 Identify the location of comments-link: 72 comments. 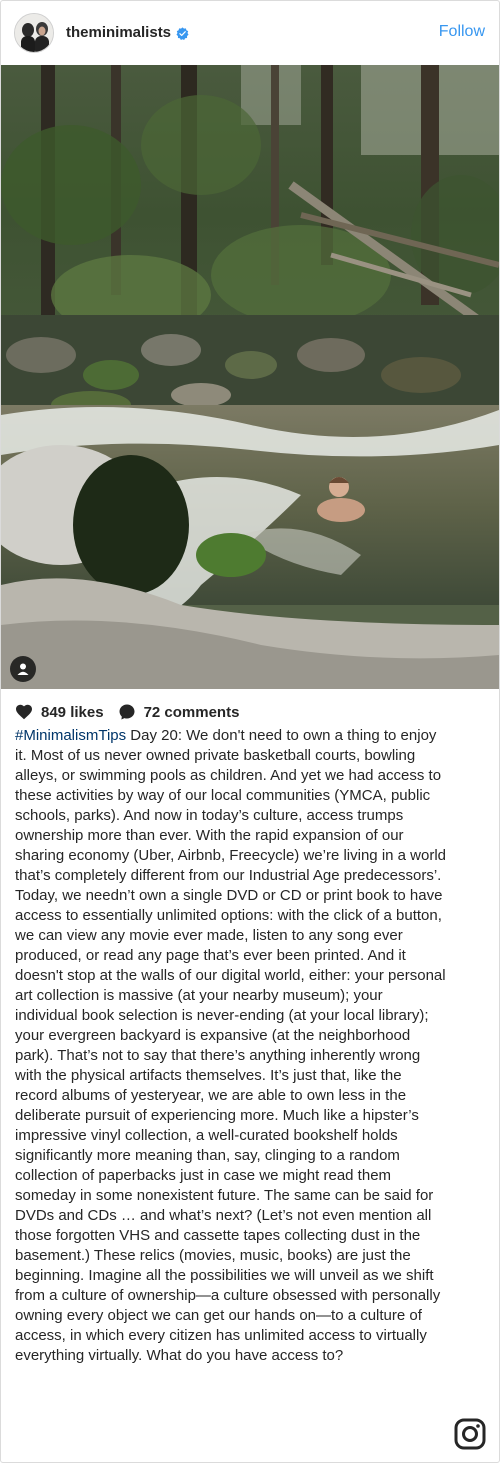
(179, 712).